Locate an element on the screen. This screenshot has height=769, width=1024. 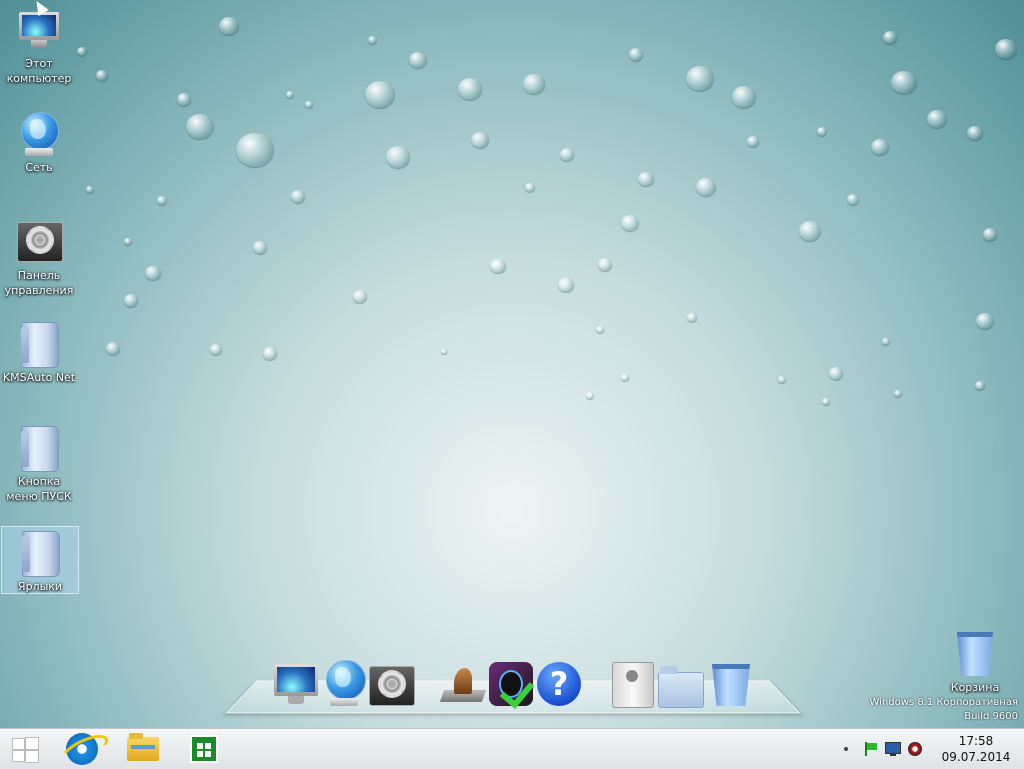
dock-apple-checkmark-icon is located at coordinates (512, 685).